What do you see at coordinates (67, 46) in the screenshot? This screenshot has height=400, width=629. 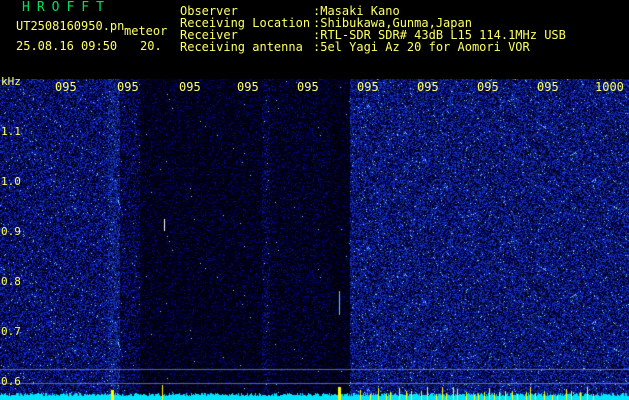 I see `date-time-label: 25.08.16 09:50` at bounding box center [67, 46].